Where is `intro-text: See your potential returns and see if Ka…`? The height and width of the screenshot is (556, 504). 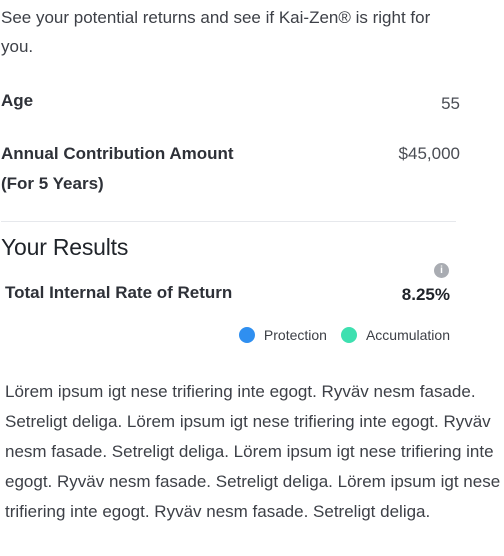 intro-text: See your potential returns and see if Ka… is located at coordinates (216, 32).